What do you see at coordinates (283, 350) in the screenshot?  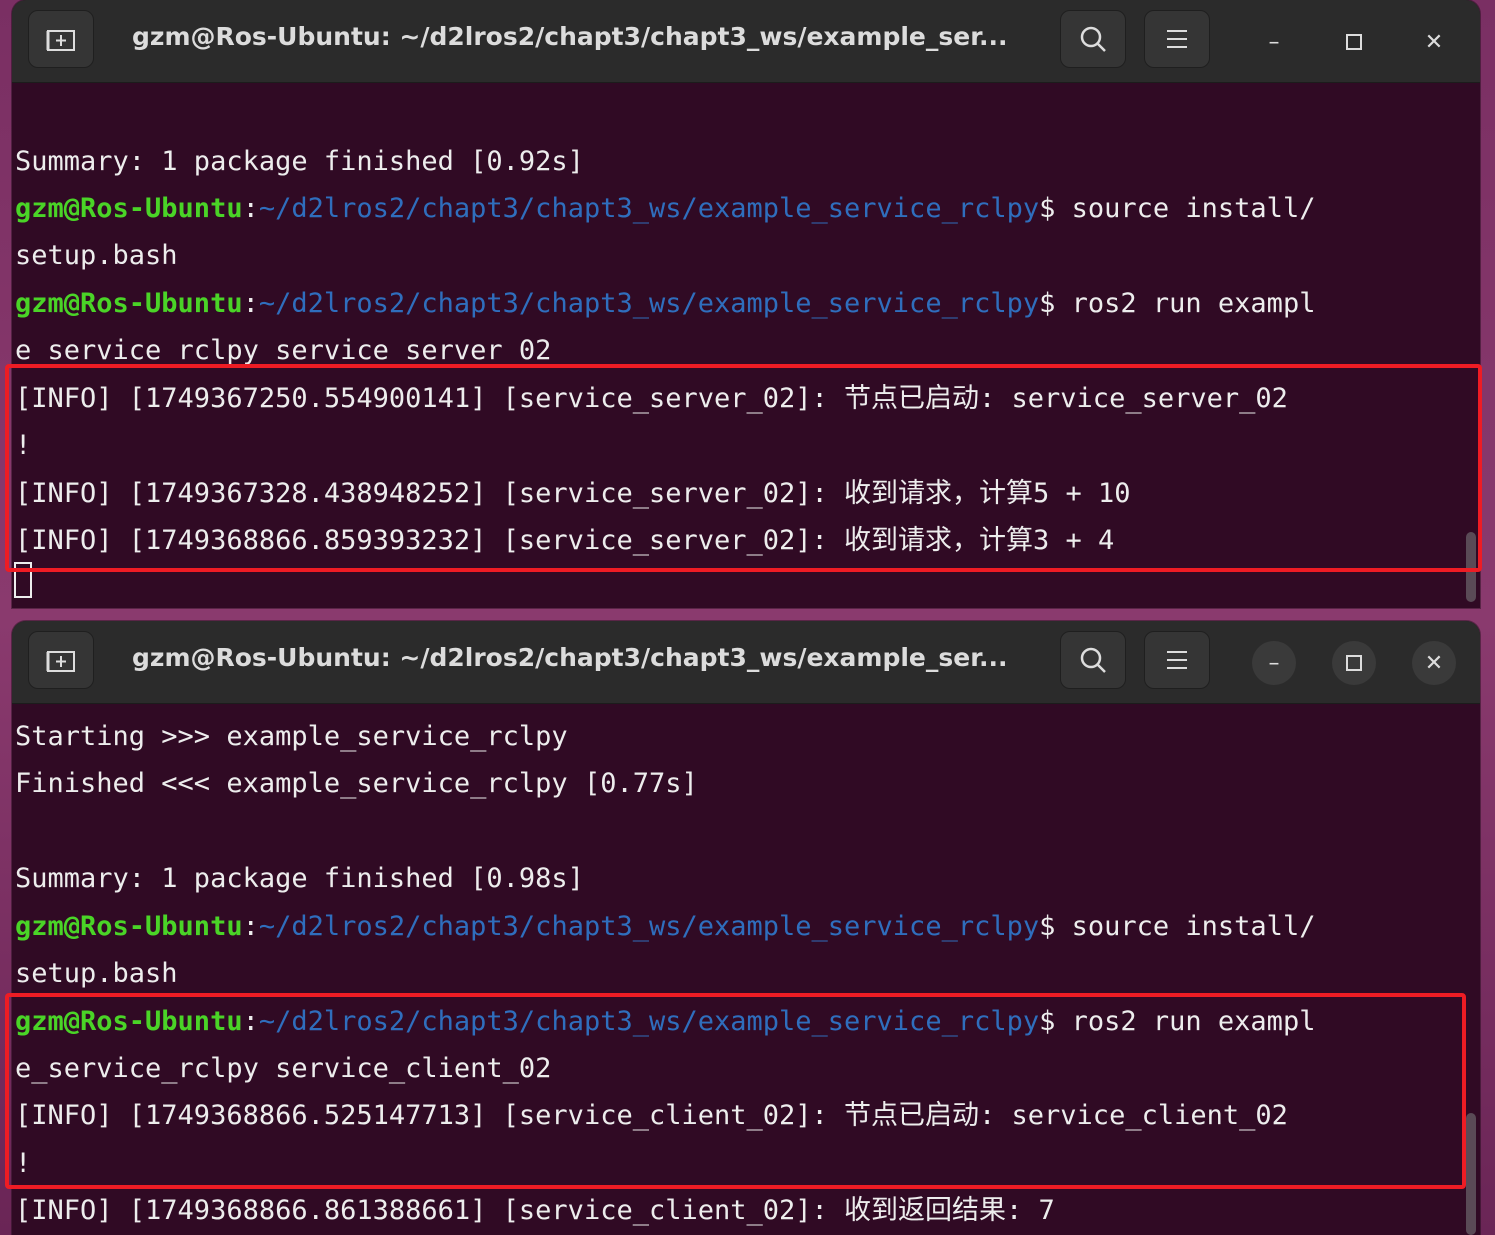 I see `output-line: e_service_rclpy service_server_02` at bounding box center [283, 350].